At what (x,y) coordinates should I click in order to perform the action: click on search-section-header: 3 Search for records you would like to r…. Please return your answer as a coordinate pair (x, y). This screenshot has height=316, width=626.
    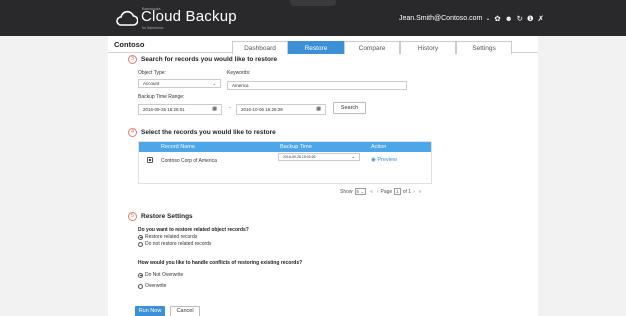
    Looking at the image, I should click on (202, 59).